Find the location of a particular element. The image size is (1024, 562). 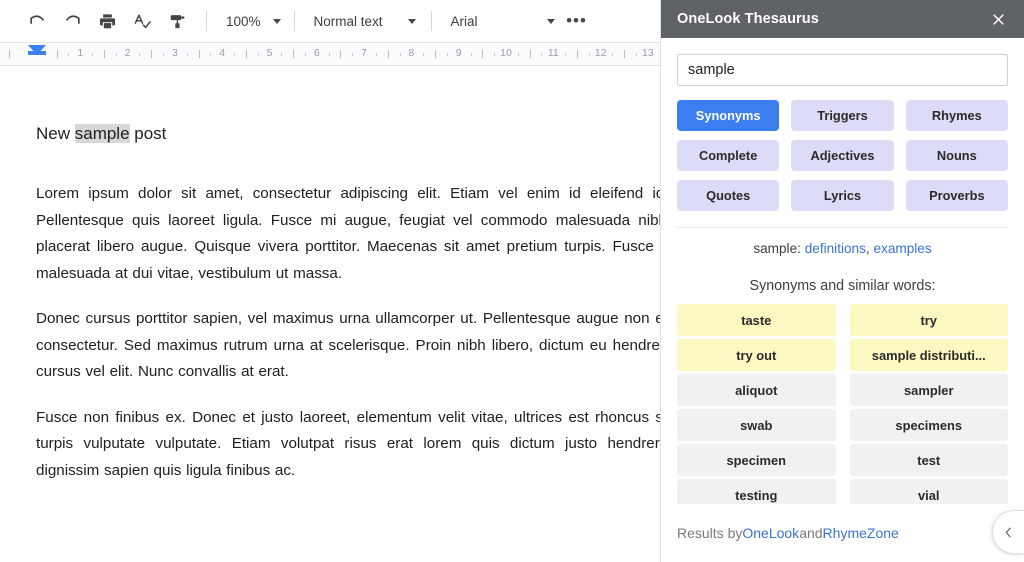

result-word-chip: sampler is located at coordinates (928, 390).